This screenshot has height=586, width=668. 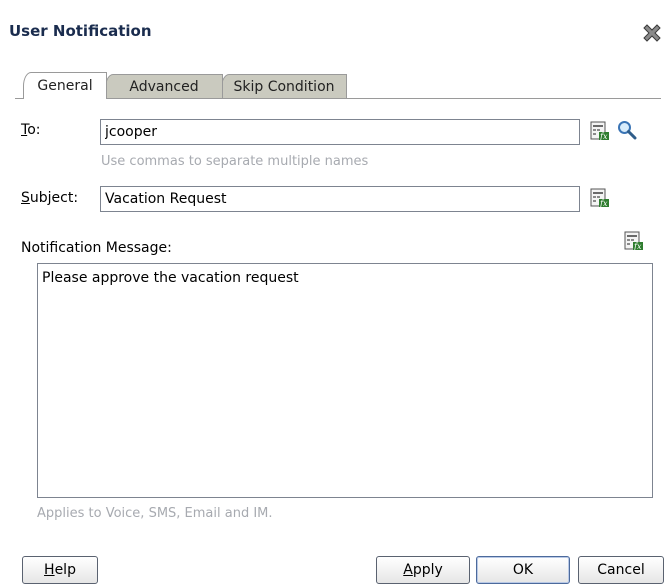 I want to click on tab-skip-condition: Skip Condition, so click(x=284, y=86).